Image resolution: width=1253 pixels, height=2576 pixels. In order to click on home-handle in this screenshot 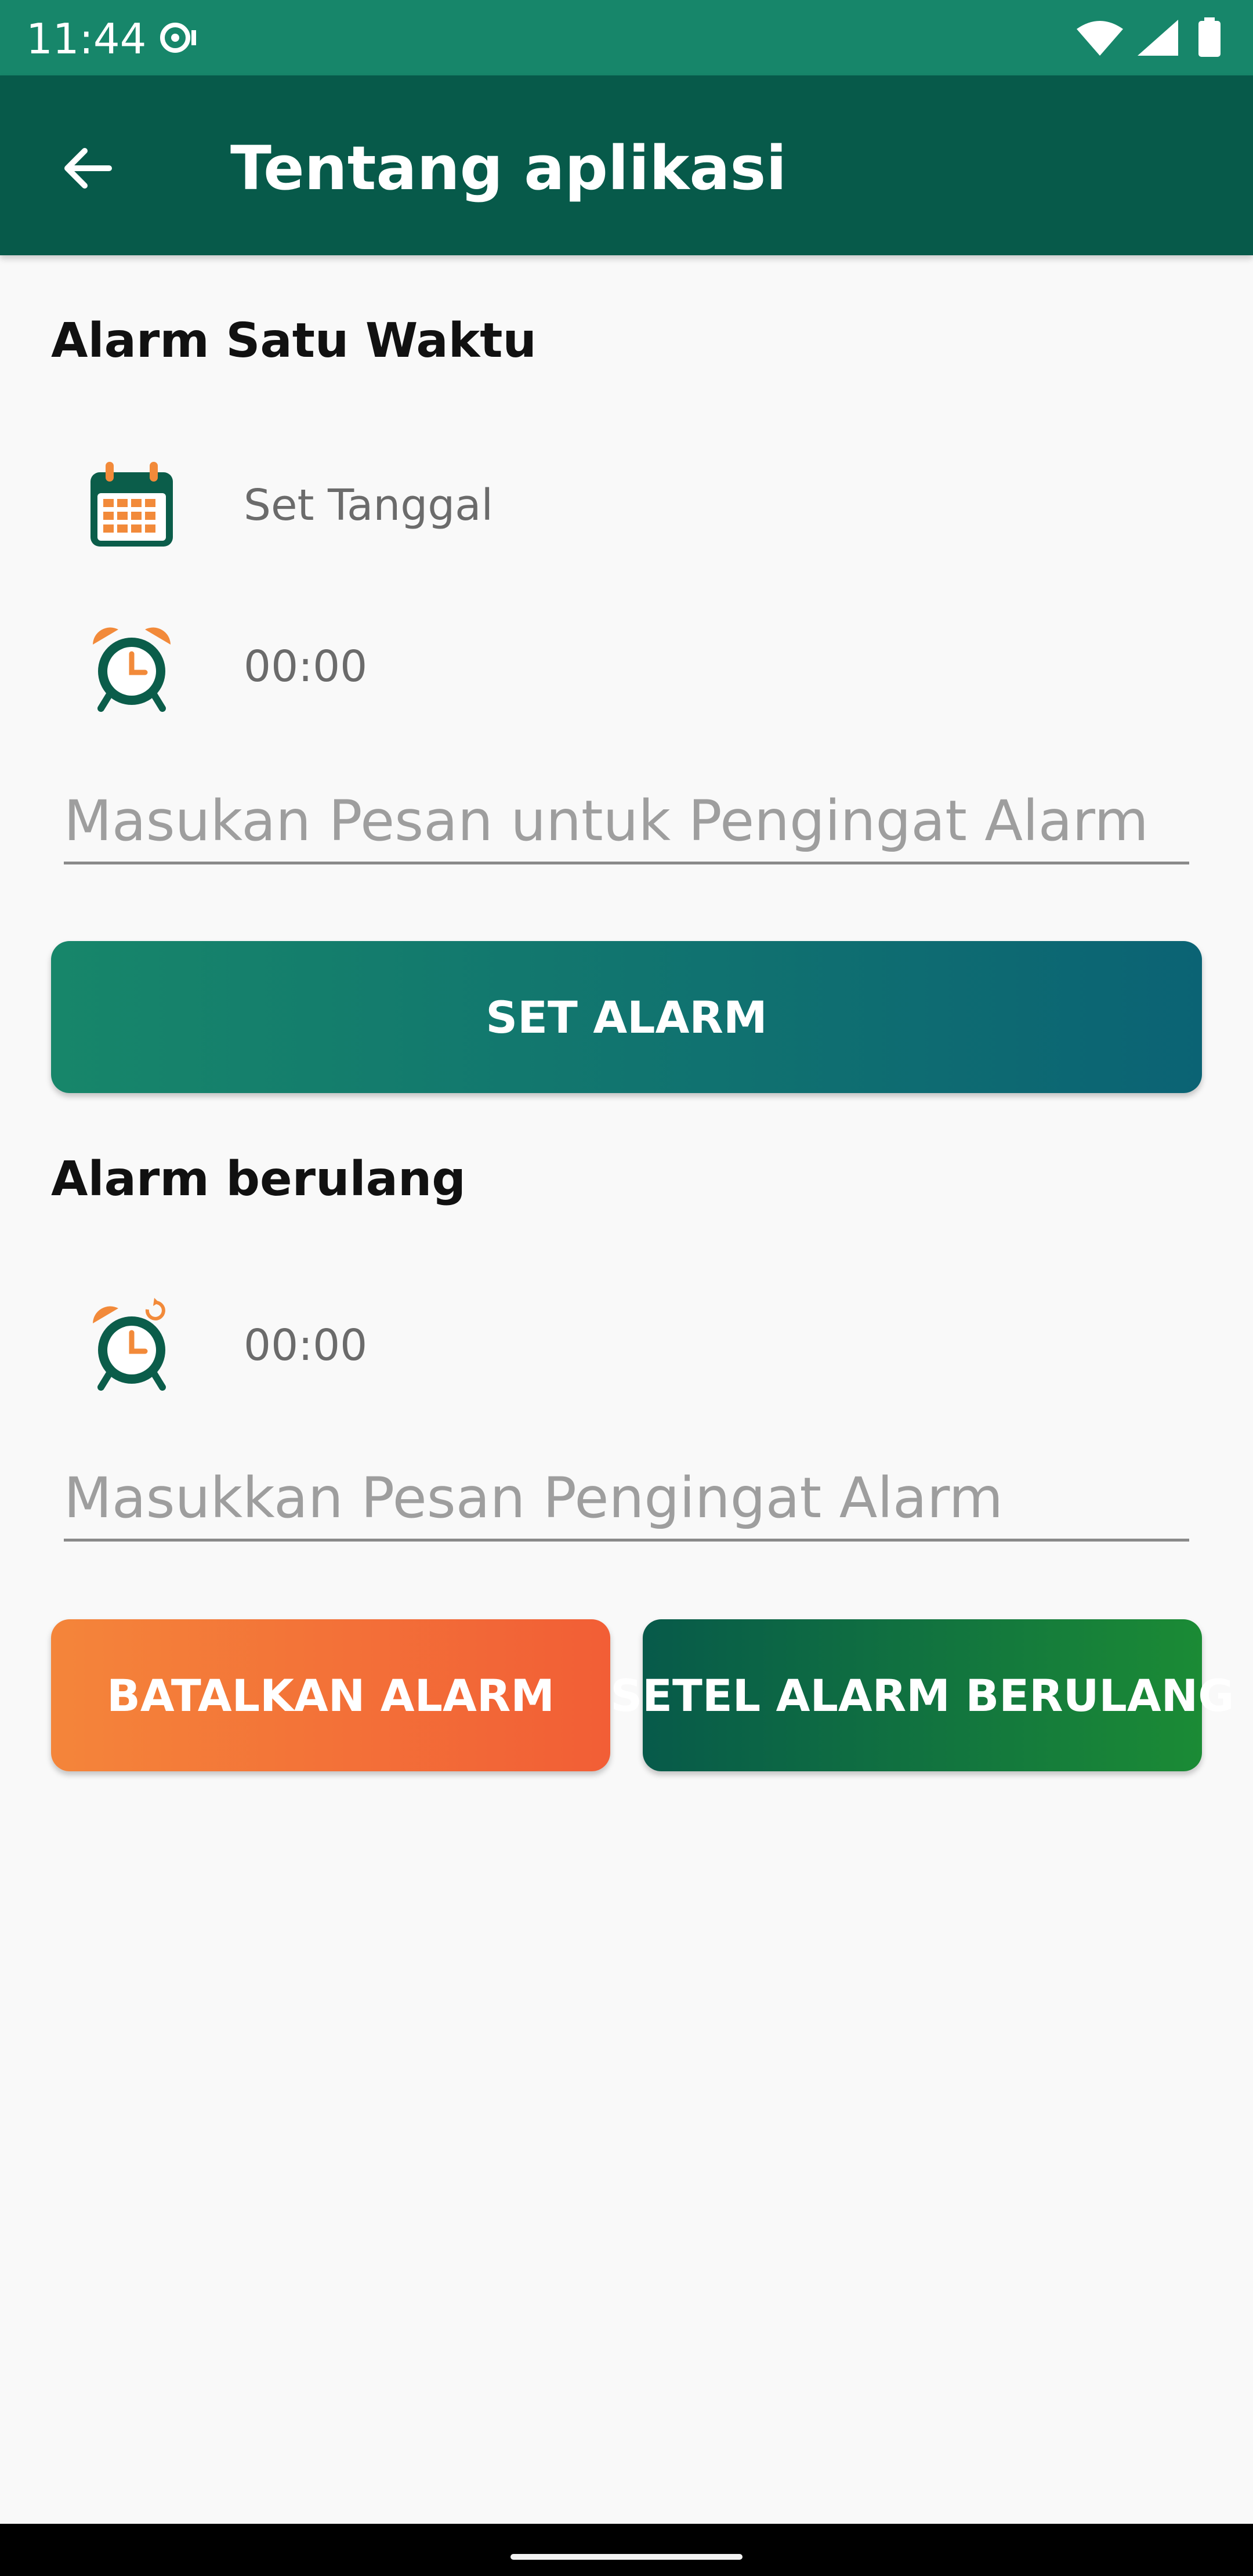, I will do `click(626, 2557)`.